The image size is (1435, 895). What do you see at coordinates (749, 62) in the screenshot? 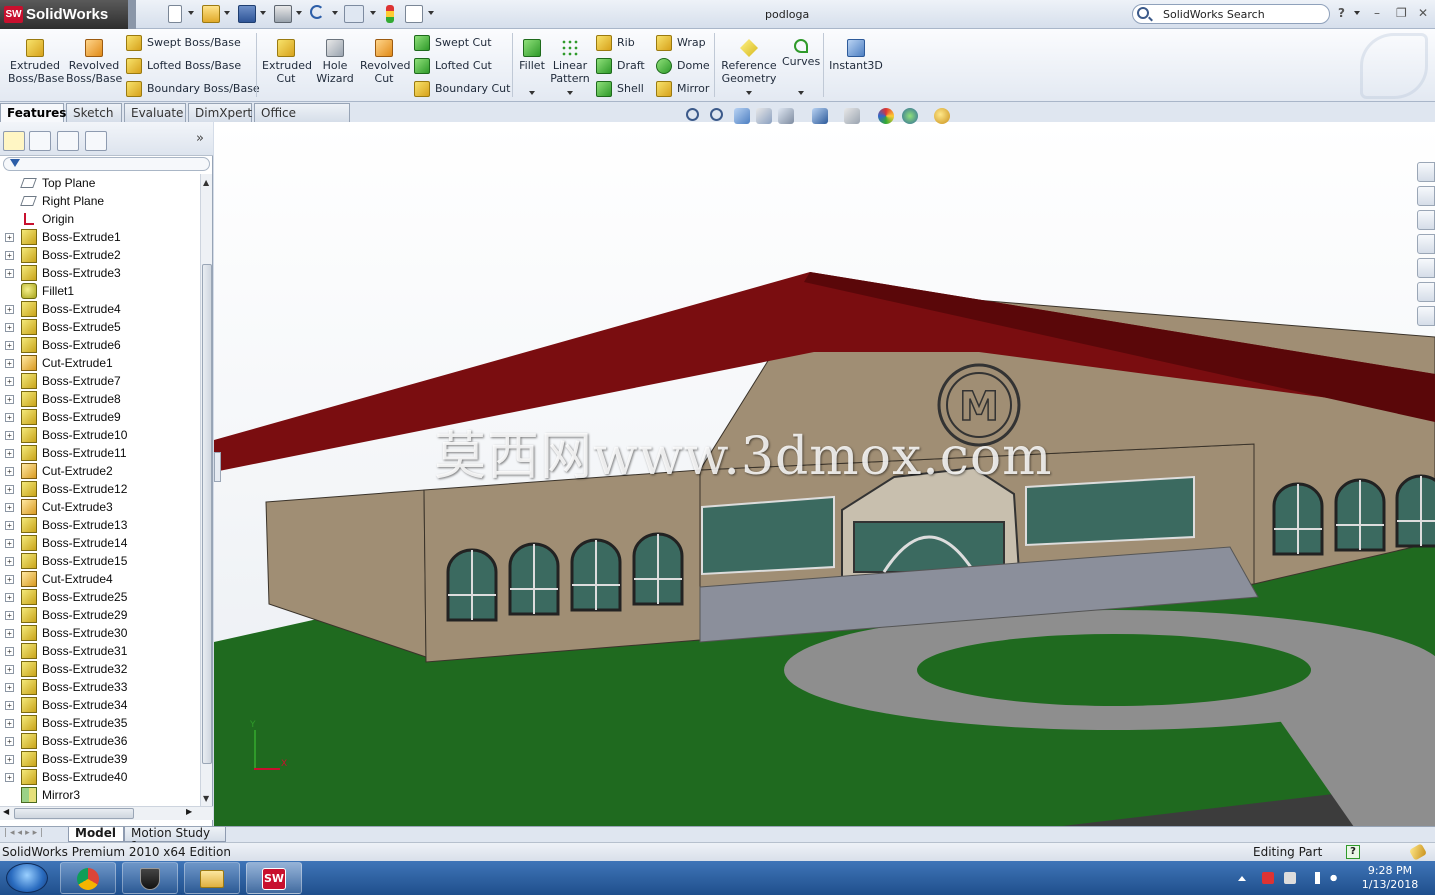
I see `reference-geometry-button: Reference Geometry` at bounding box center [749, 62].